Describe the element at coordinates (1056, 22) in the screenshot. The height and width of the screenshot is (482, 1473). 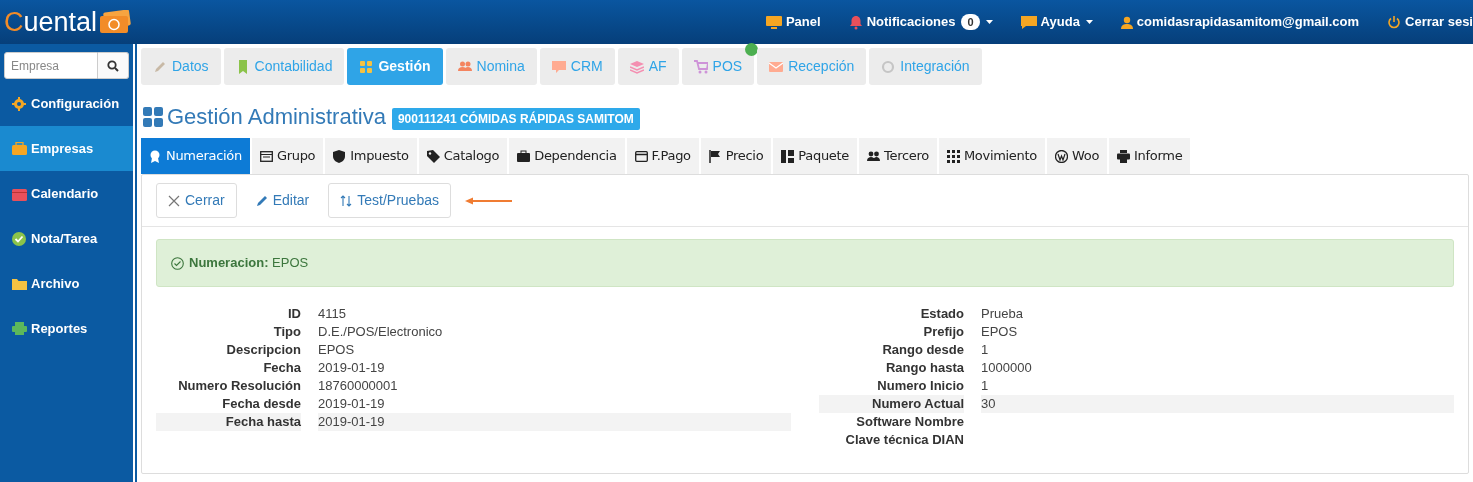
I see `nav-link: Ayuda` at that location.